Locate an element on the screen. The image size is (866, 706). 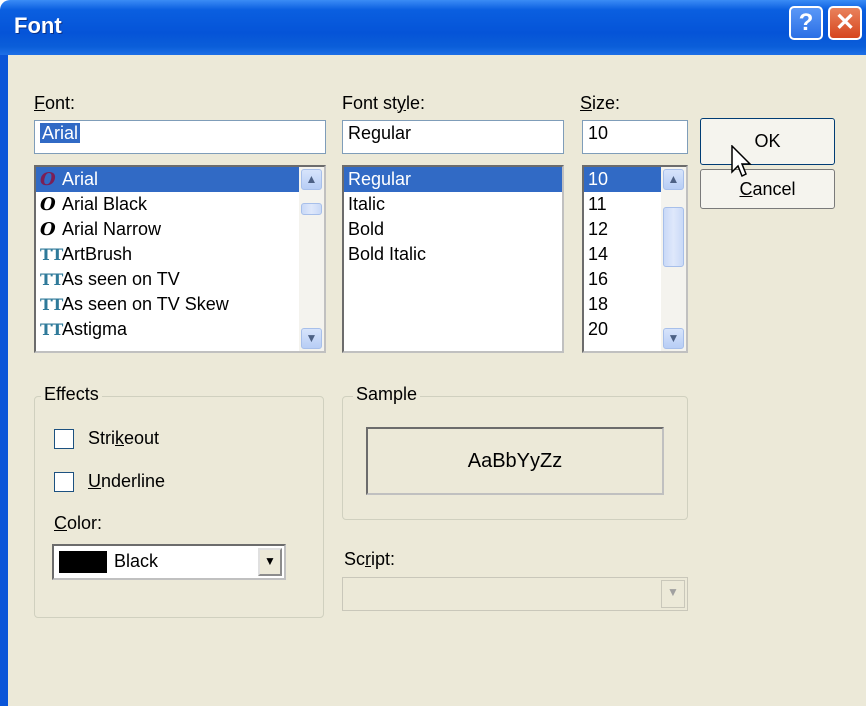
font-list-item-label: Arial Narrow is located at coordinates (112, 229).